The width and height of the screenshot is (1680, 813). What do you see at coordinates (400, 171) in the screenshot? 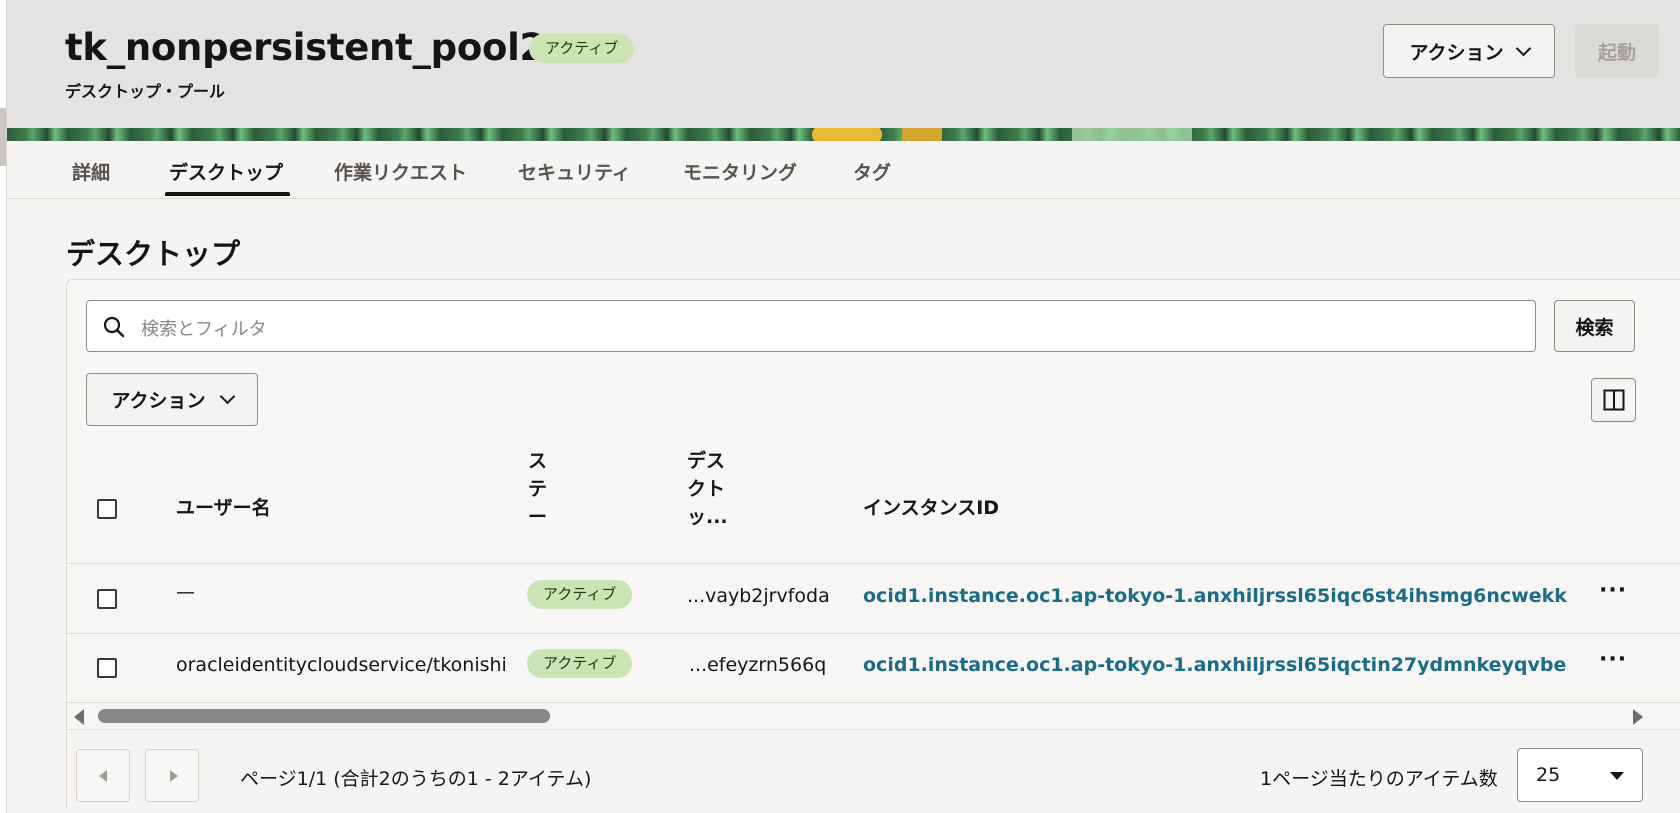
I see `tab-work-requests: 作業リクエスト` at bounding box center [400, 171].